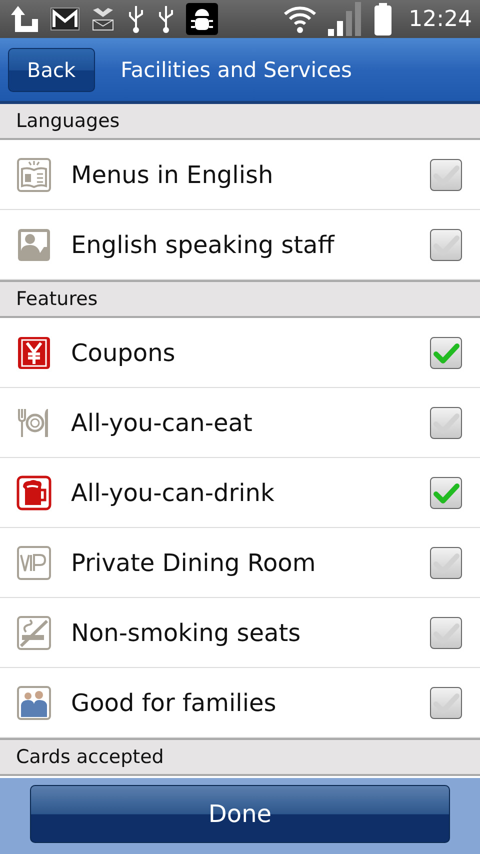  Describe the element at coordinates (34, 702) in the screenshot. I see `people-icon` at that location.